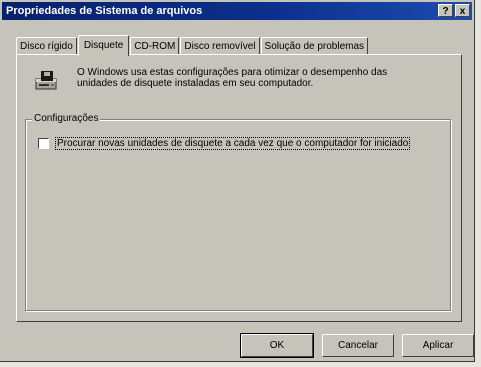 Image resolution: width=481 pixels, height=367 pixels. I want to click on tab-solucao-de-problemas: Solução de problemas, so click(314, 46).